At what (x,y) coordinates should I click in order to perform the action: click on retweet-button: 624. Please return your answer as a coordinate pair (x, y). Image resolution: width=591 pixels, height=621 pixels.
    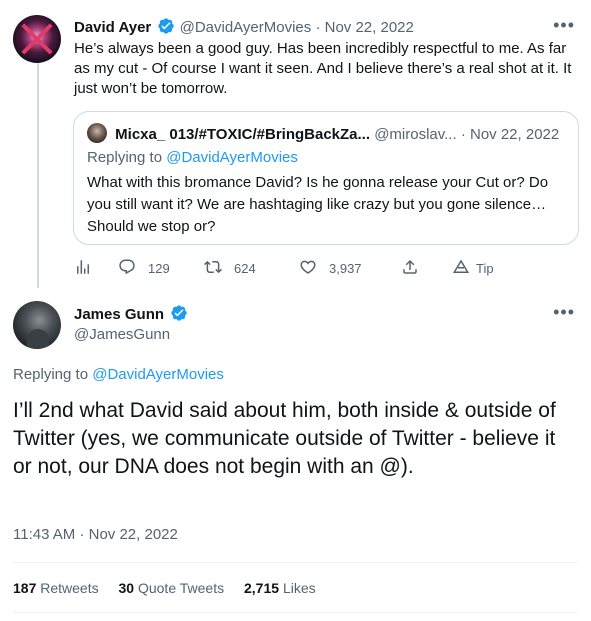
    Looking at the image, I should click on (230, 268).